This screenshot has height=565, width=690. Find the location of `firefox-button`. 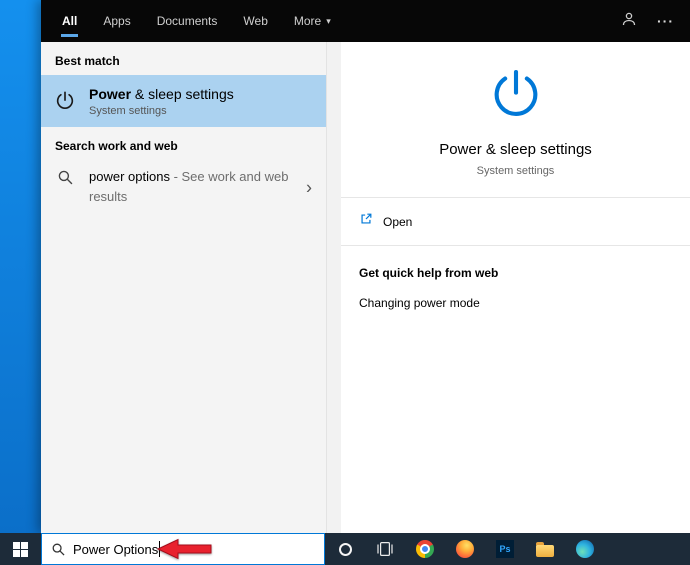

firefox-button is located at coordinates (465, 549).